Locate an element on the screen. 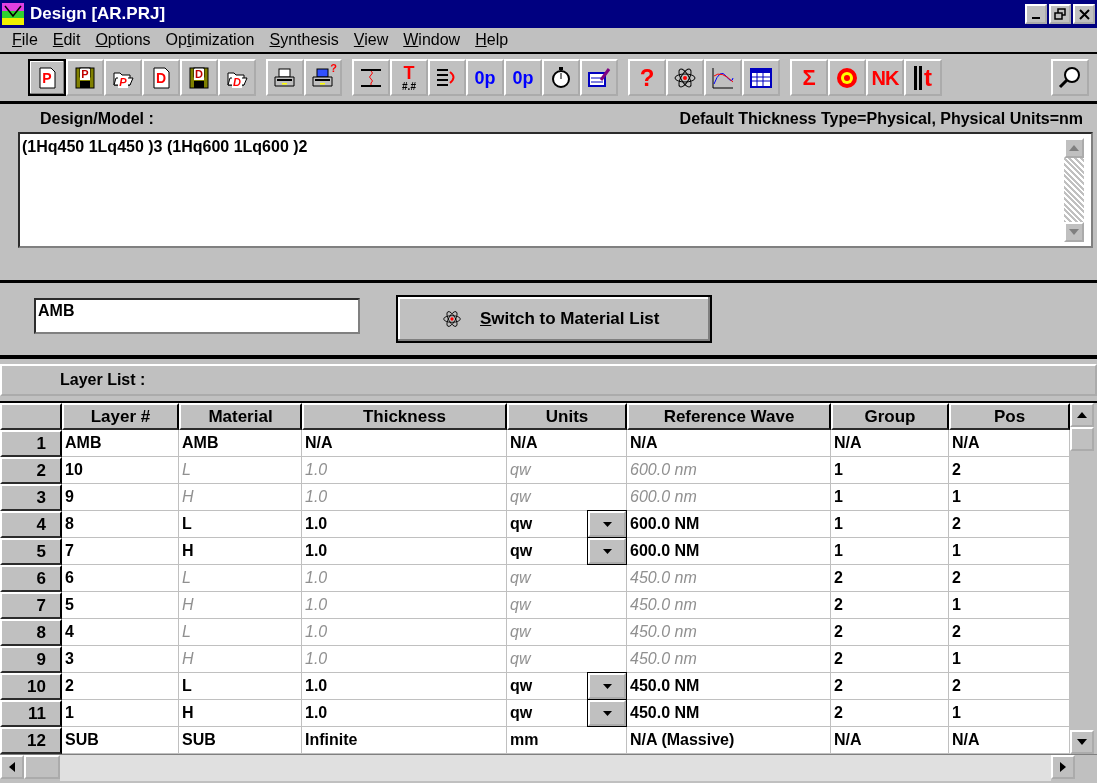 The width and height of the screenshot is (1097, 783). menu-item: Optimization is located at coordinates (211, 40).